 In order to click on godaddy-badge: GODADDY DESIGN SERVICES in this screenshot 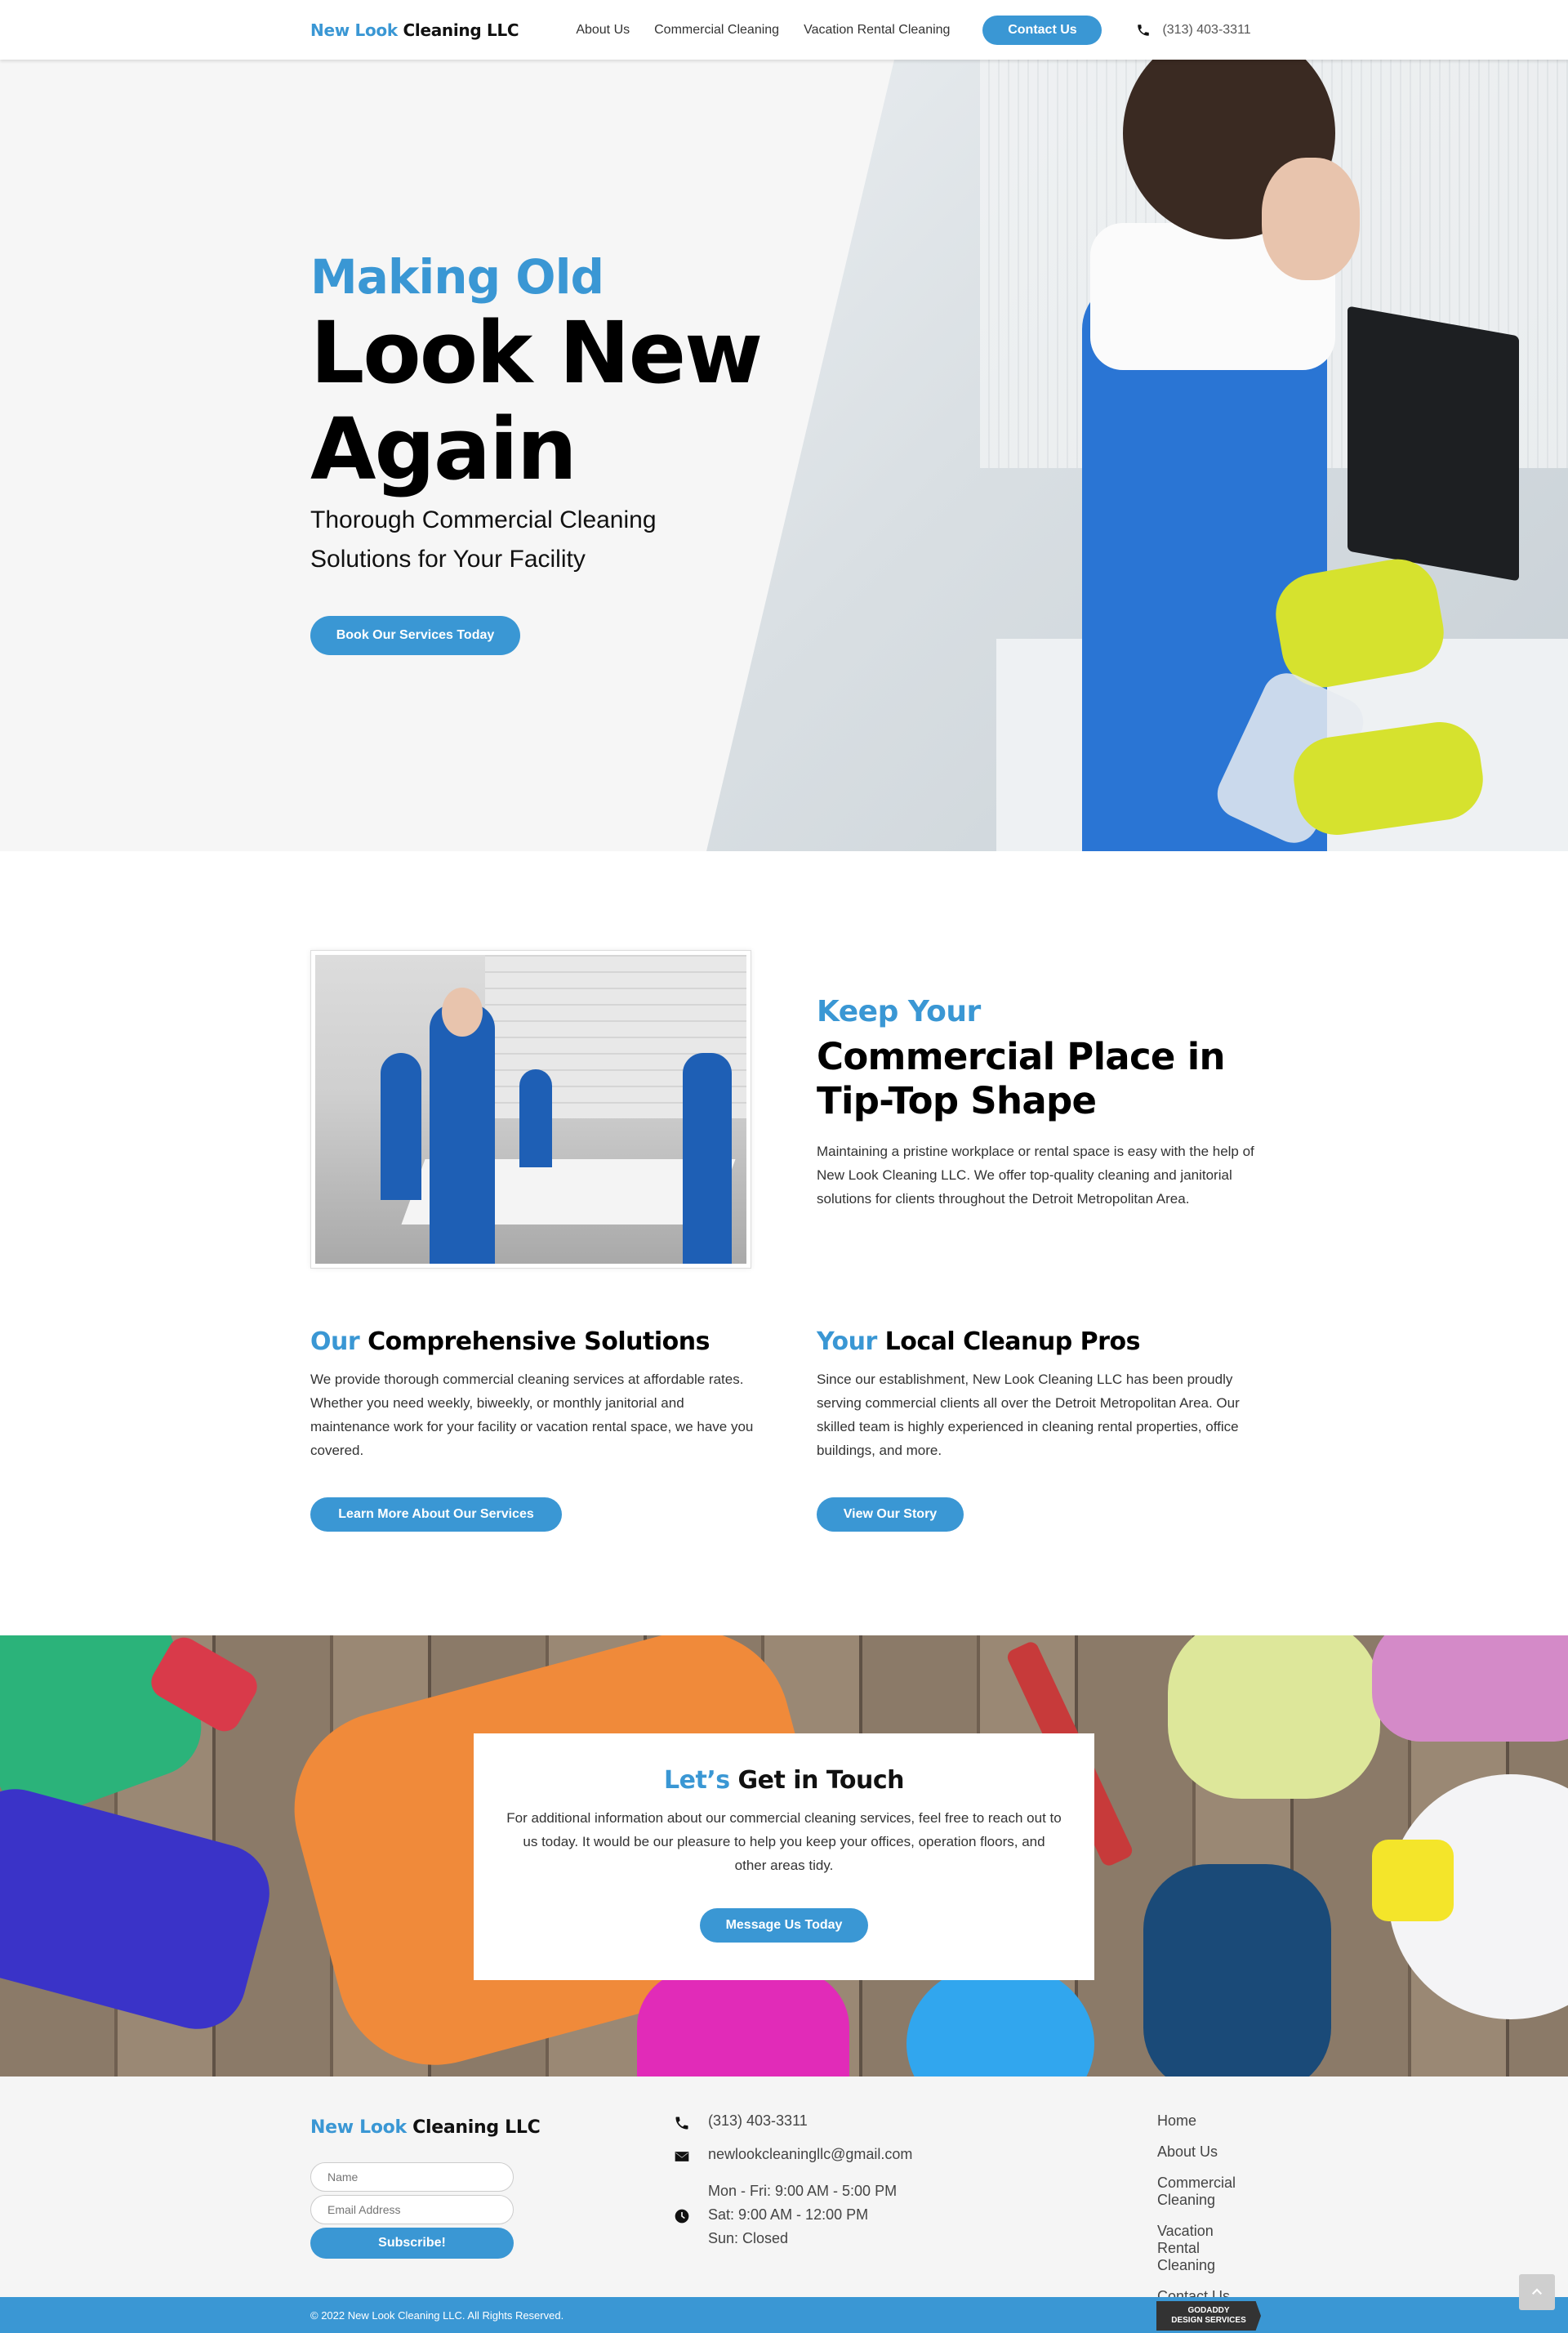, I will do `click(1208, 2316)`.